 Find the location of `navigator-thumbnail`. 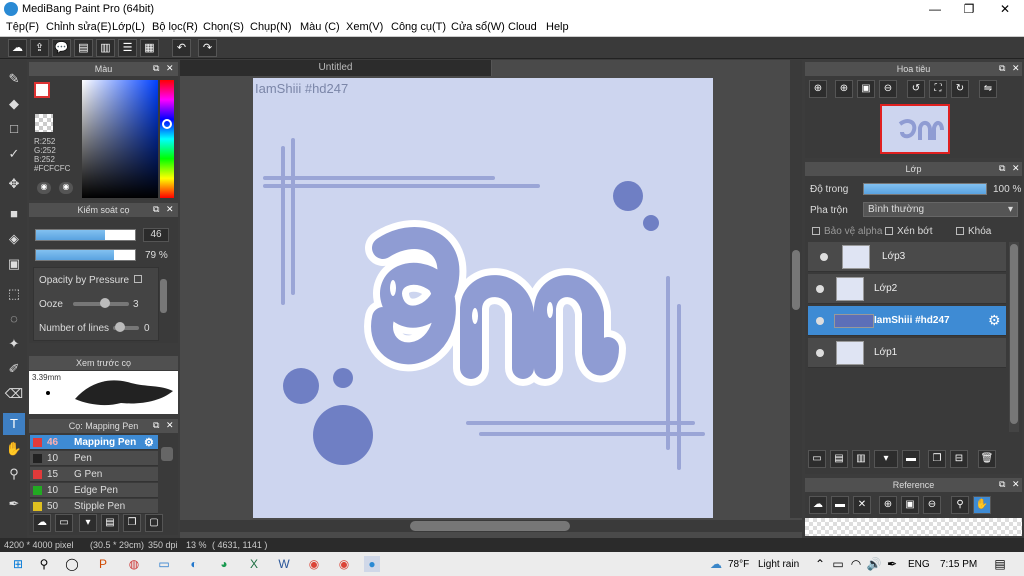

navigator-thumbnail is located at coordinates (915, 129).